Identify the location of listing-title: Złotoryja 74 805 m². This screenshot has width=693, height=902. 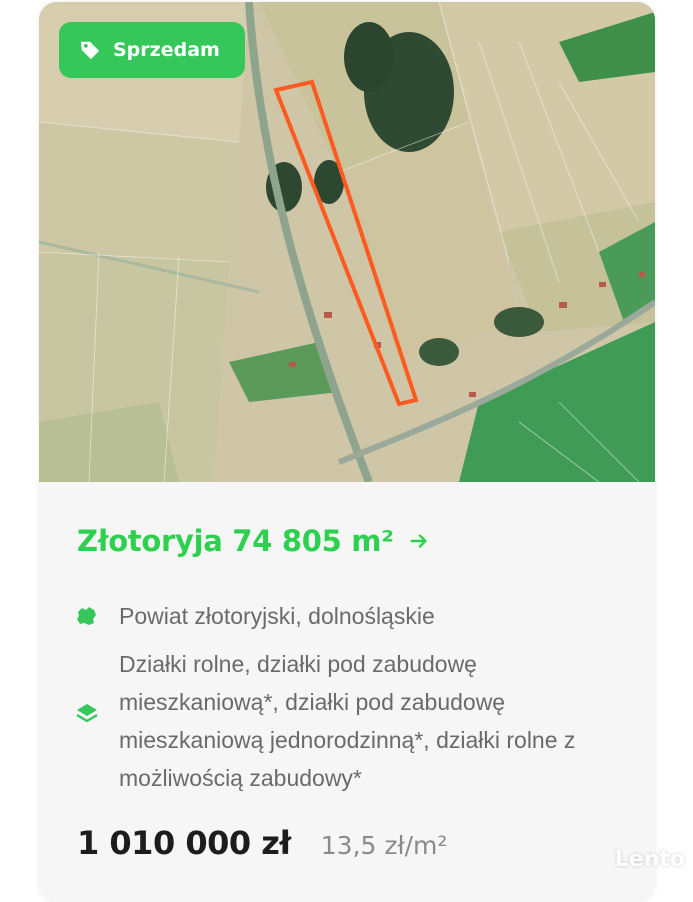
(235, 541).